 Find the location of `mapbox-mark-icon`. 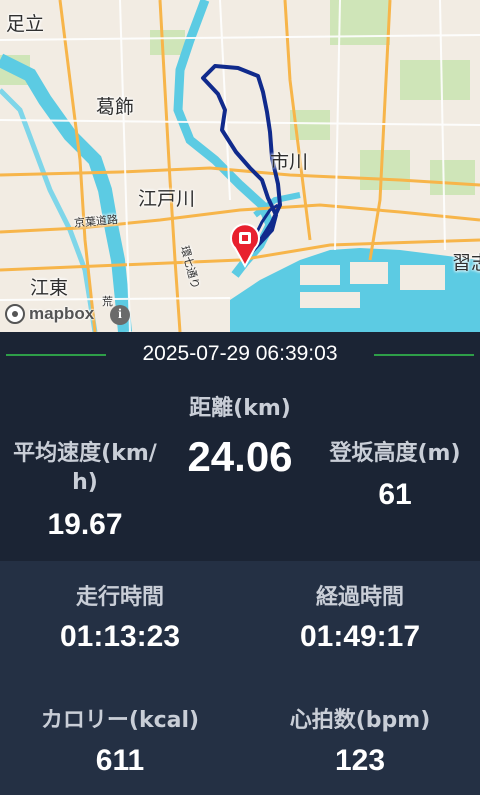

mapbox-mark-icon is located at coordinates (15, 314).